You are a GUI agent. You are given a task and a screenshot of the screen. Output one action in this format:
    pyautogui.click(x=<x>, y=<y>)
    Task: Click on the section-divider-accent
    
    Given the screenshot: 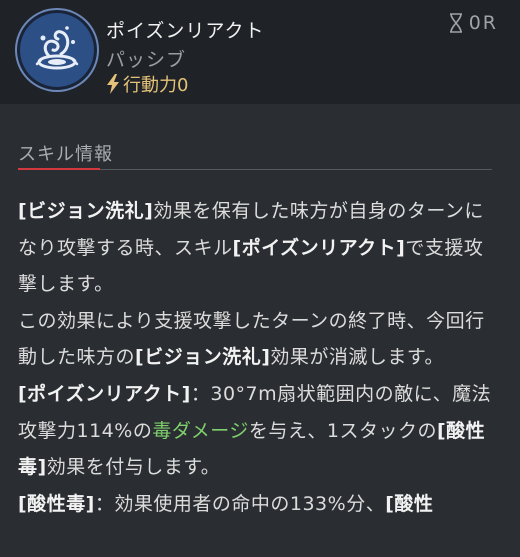 What is the action you would take?
    pyautogui.click(x=59, y=169)
    